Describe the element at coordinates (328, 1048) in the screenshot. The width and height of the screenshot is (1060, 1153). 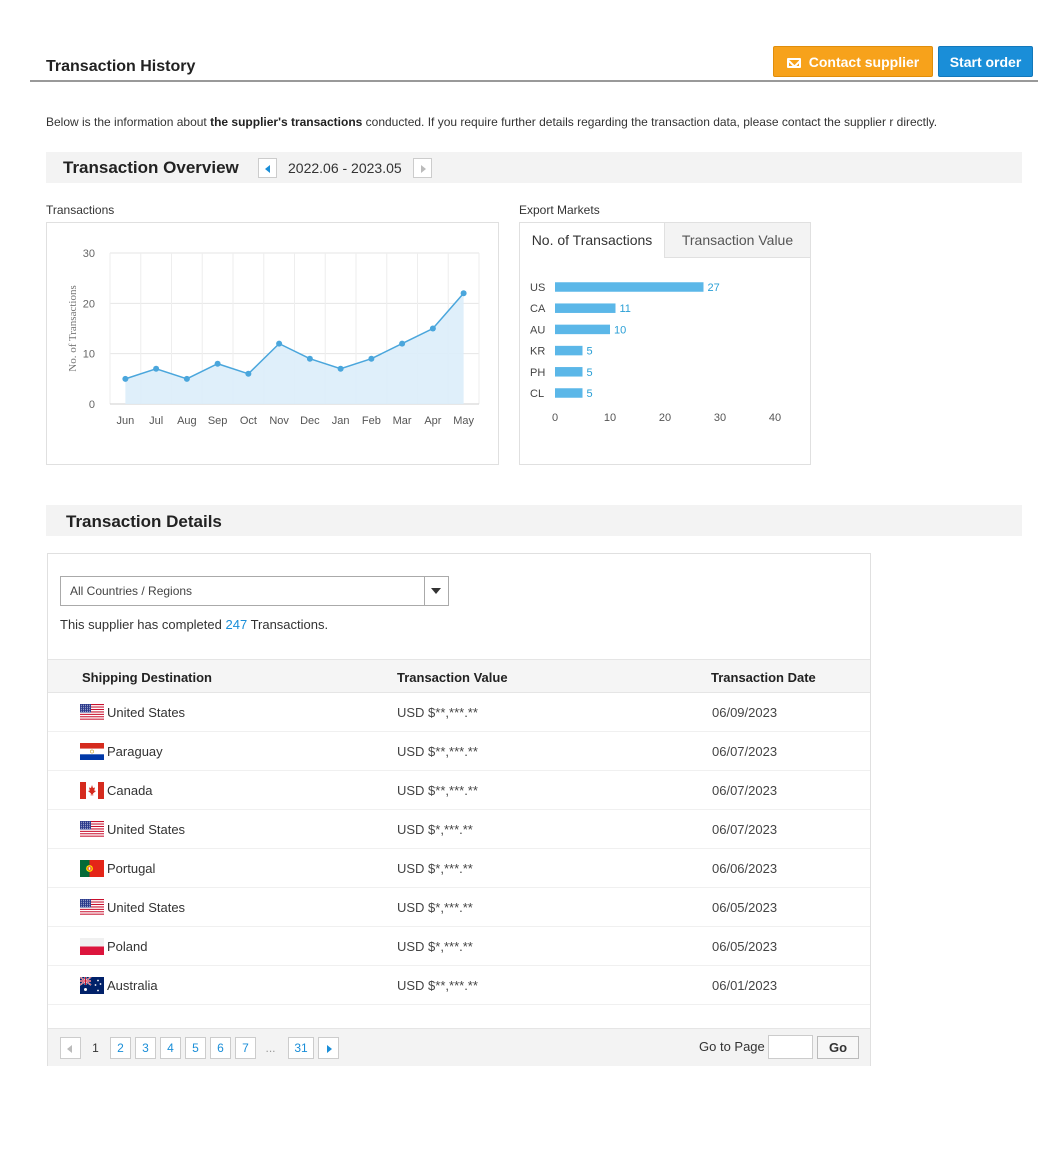
I see `next-page-button` at that location.